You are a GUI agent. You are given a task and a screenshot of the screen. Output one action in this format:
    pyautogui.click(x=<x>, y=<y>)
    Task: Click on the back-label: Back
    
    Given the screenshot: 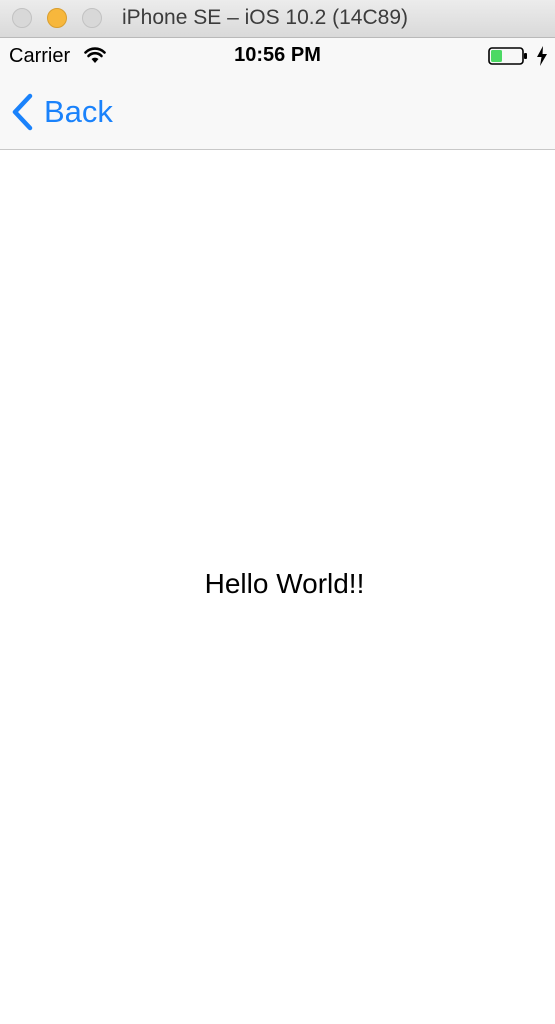 What is the action you would take?
    pyautogui.click(x=78, y=111)
    